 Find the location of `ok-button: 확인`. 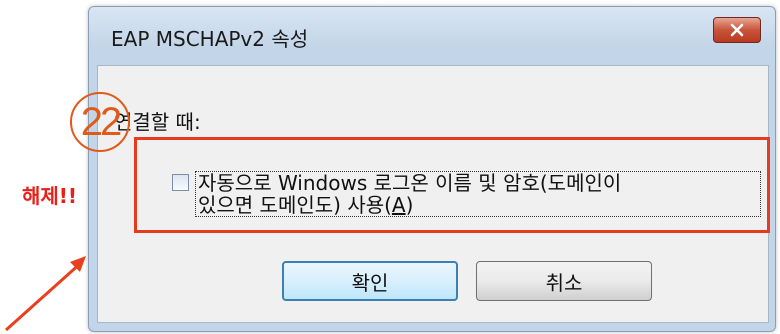

ok-button: 확인 is located at coordinates (370, 281).